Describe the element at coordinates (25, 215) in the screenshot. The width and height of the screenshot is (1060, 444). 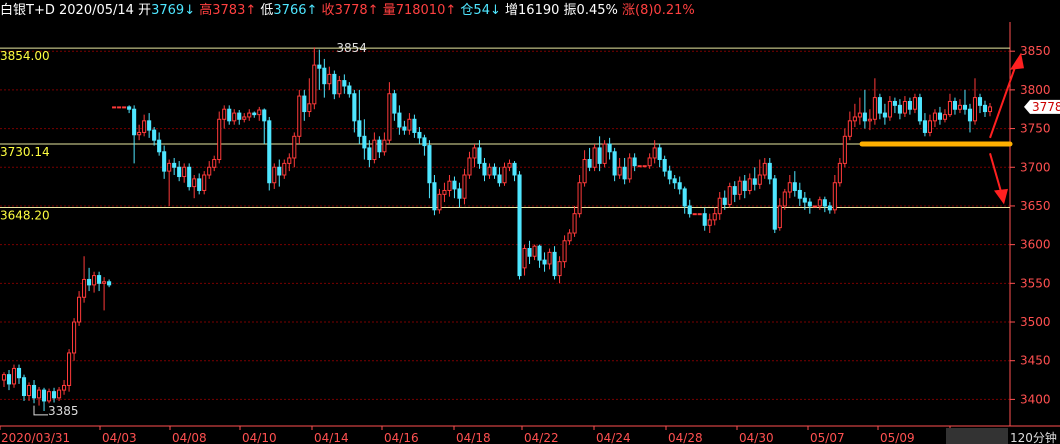
I see `reference-line-label: 3648.20` at that location.